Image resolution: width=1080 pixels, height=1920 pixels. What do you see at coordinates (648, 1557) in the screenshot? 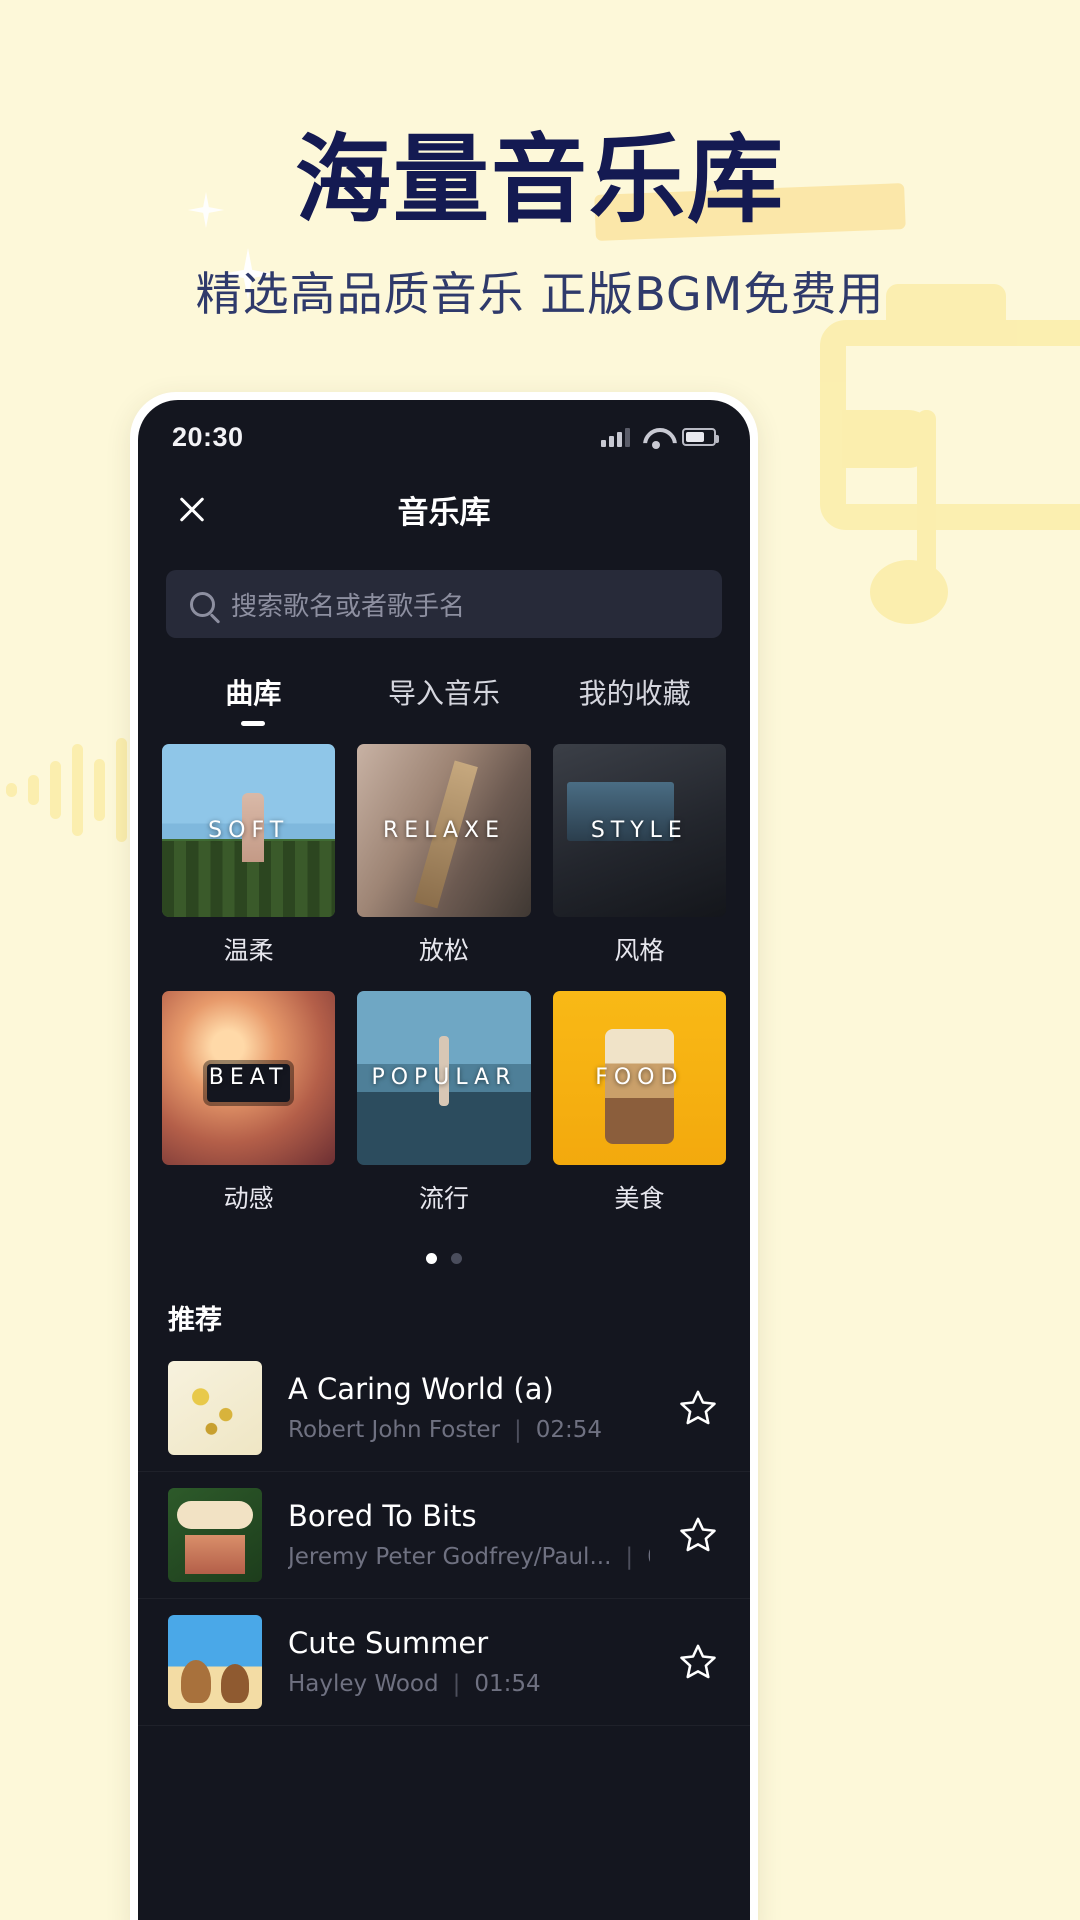
I see `song-duration: 03:20` at bounding box center [648, 1557].